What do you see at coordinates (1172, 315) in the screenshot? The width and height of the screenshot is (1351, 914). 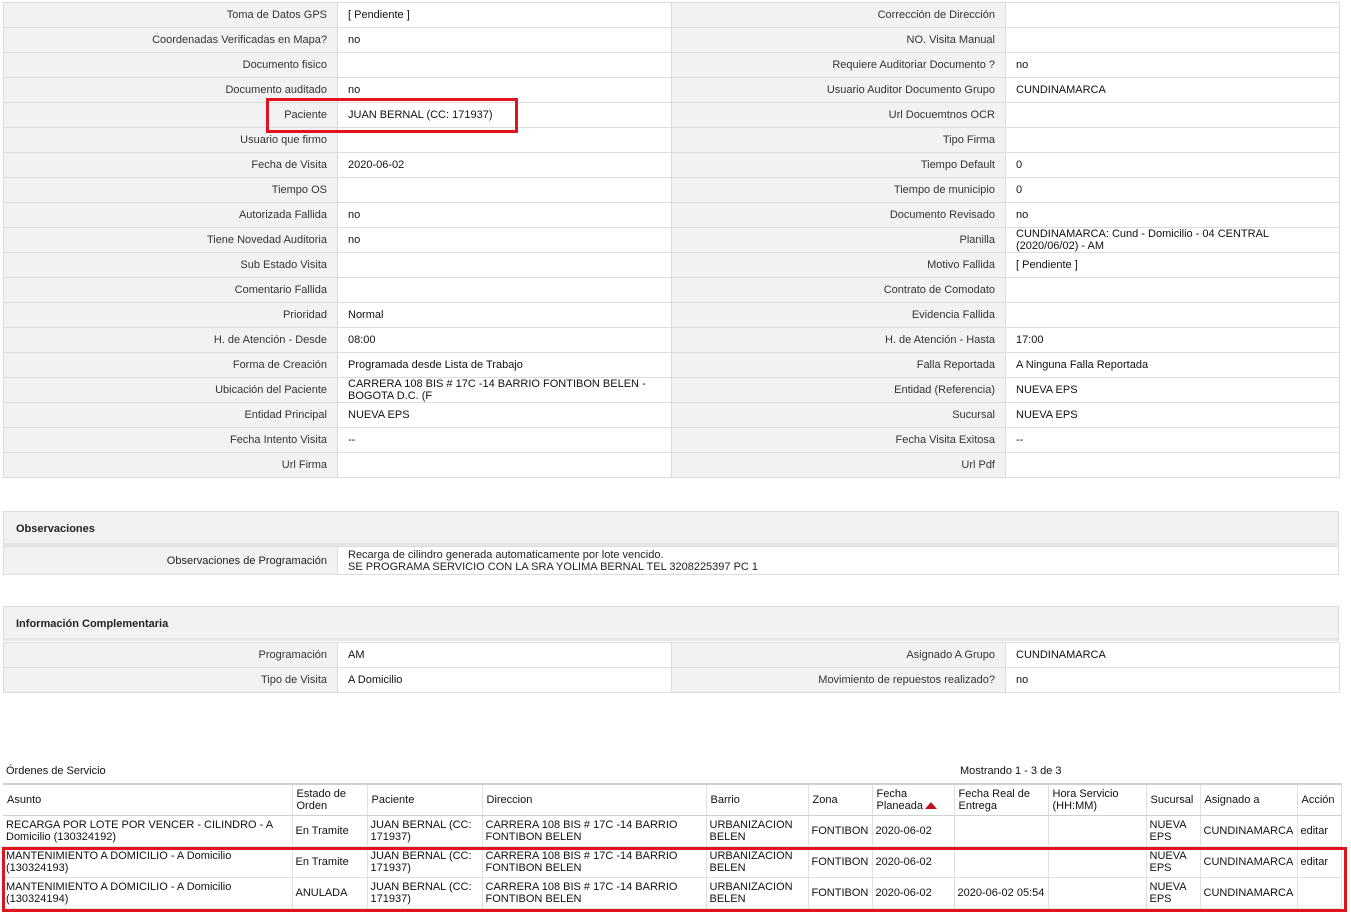 I see `value-evidencia-fallida` at bounding box center [1172, 315].